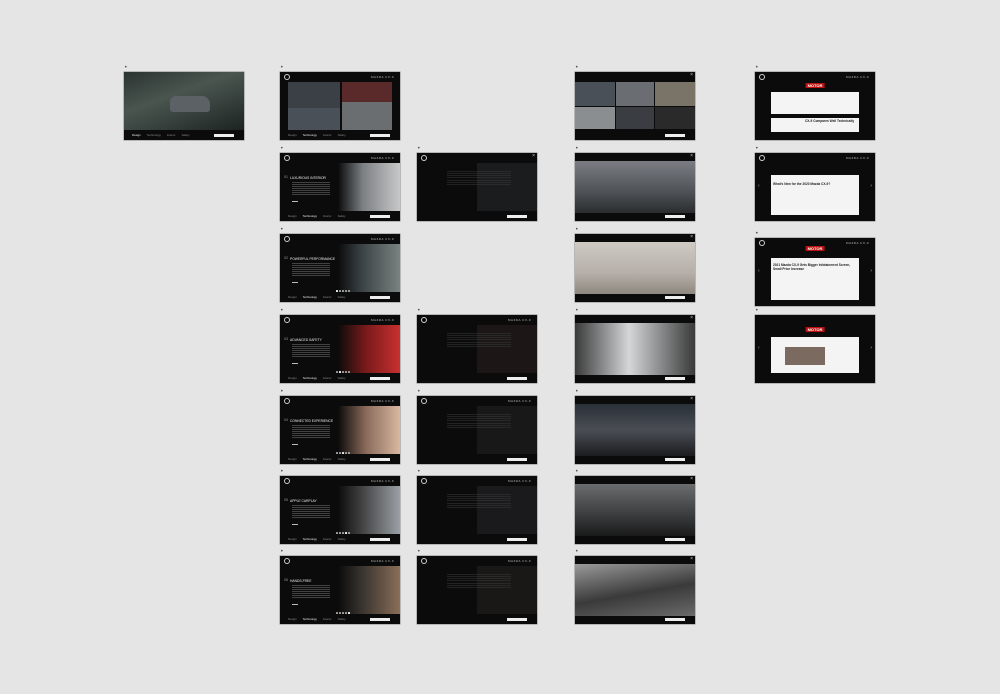 This screenshot has width=1000, height=694. I want to click on screen-frame: MOTOR ‹ ›, so click(815, 349).